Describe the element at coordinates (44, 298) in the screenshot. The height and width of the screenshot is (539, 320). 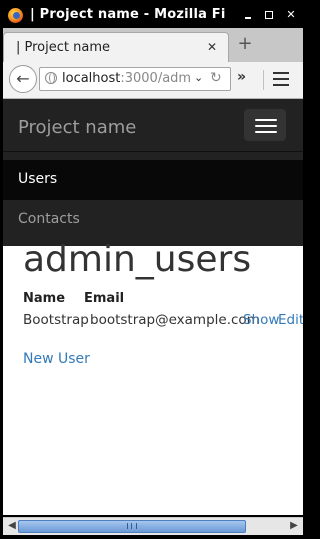
I see `column-header-name: Name` at that location.